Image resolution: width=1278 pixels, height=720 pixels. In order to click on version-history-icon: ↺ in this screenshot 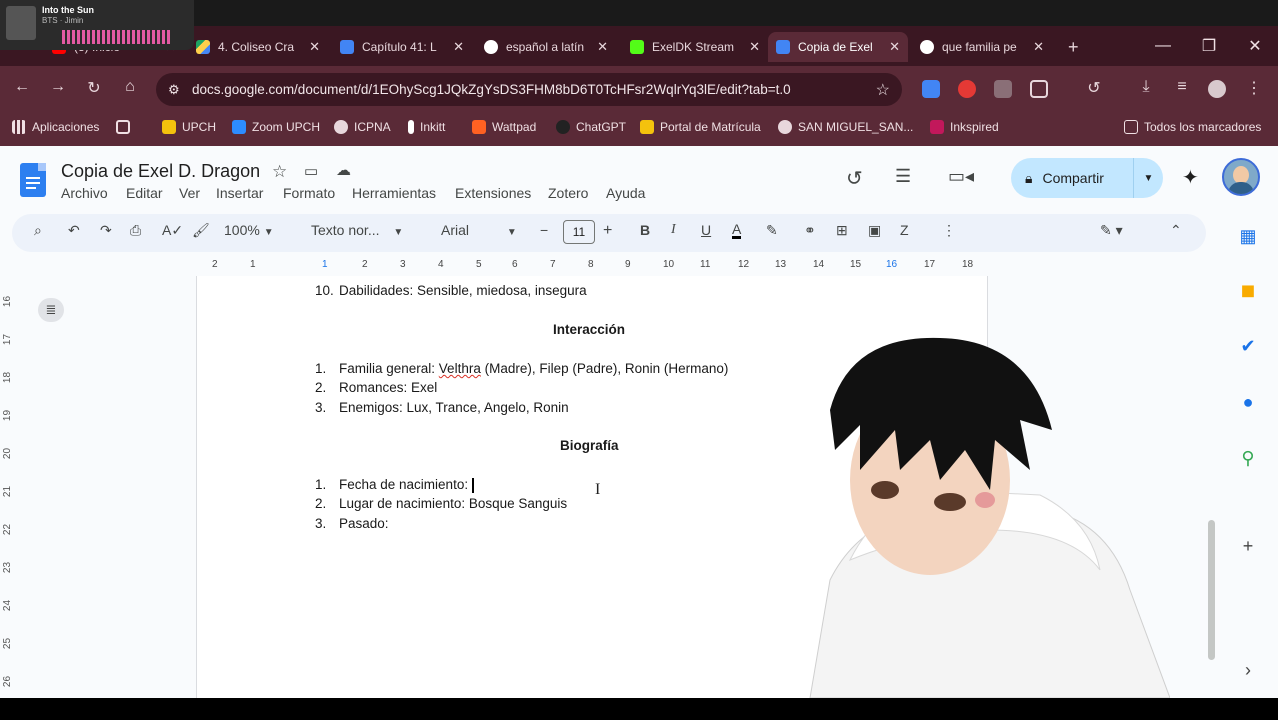, I will do `click(854, 178)`.